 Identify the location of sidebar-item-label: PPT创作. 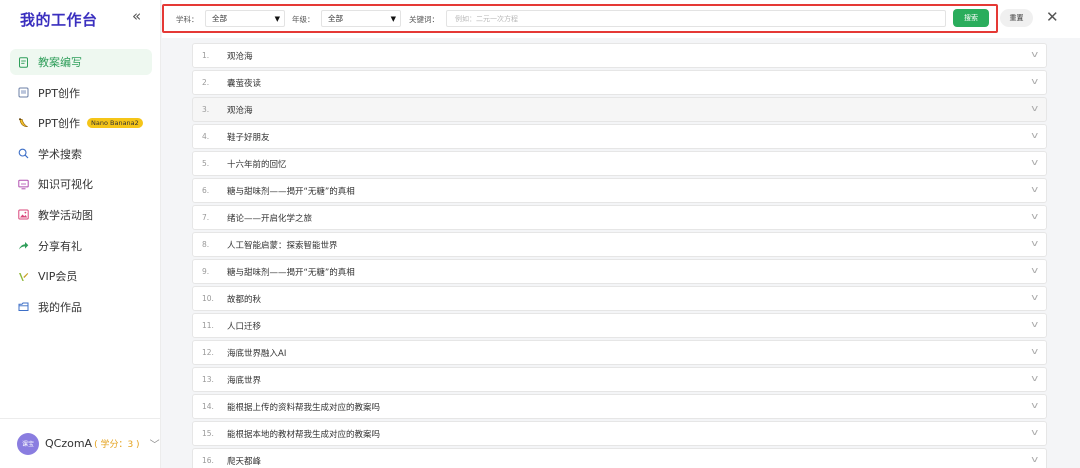
(59, 124).